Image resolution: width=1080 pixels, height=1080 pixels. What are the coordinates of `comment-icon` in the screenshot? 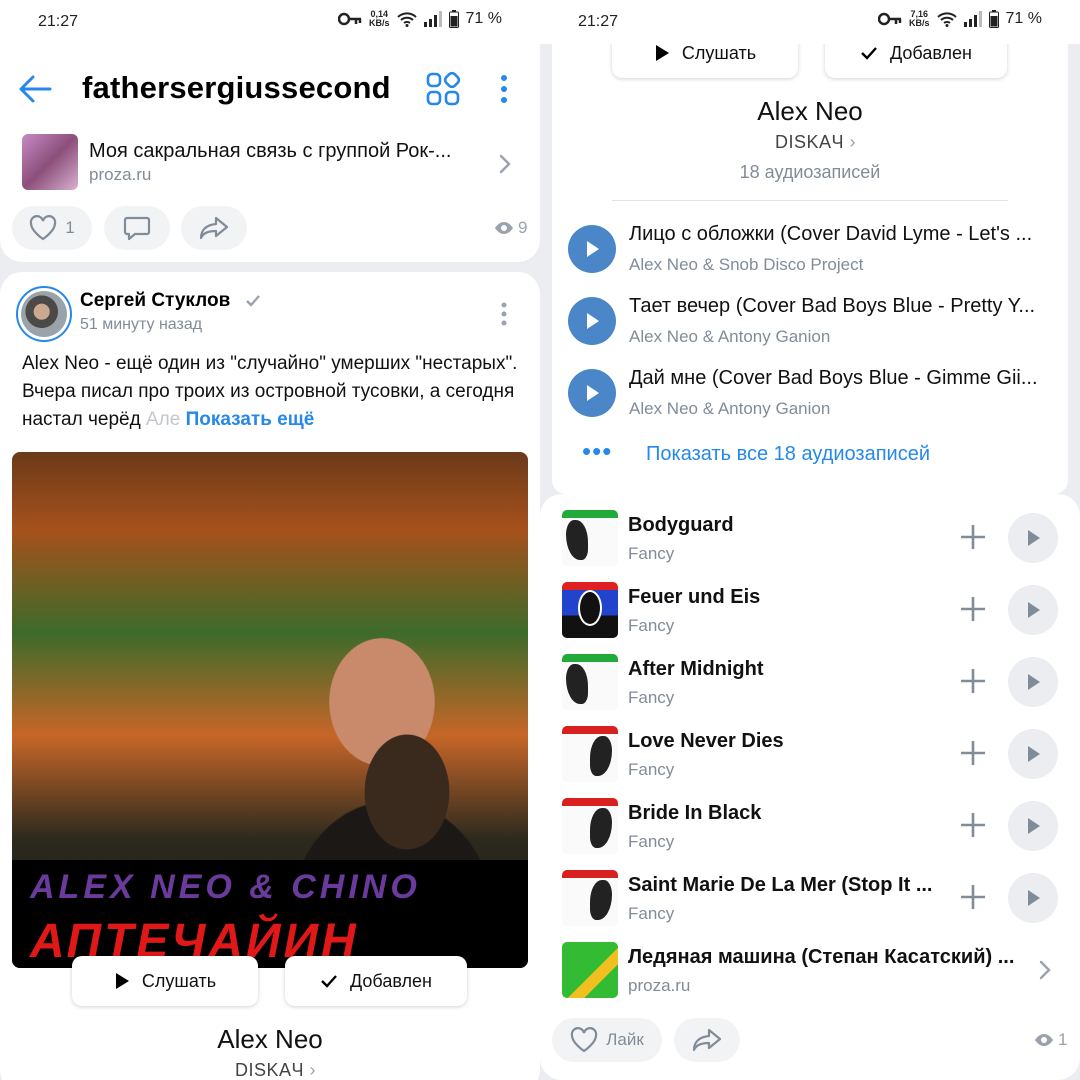 It's located at (137, 228).